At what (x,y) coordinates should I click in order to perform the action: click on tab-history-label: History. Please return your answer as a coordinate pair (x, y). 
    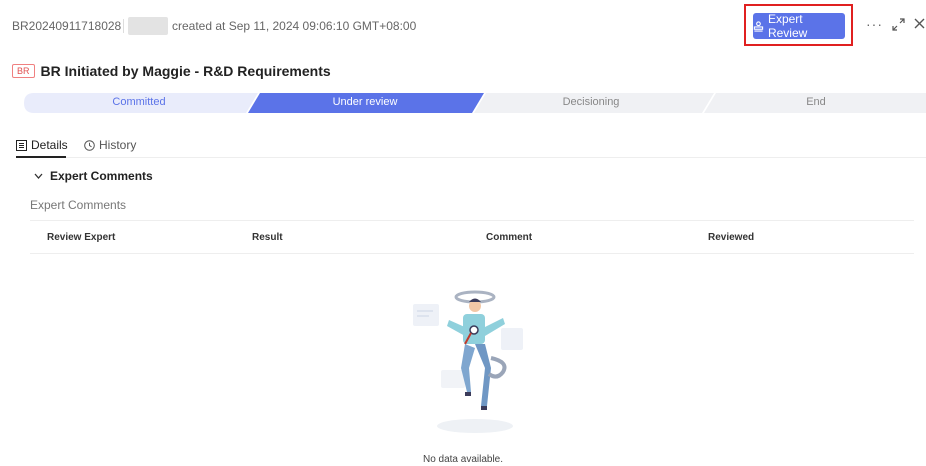
    Looking at the image, I should click on (118, 145).